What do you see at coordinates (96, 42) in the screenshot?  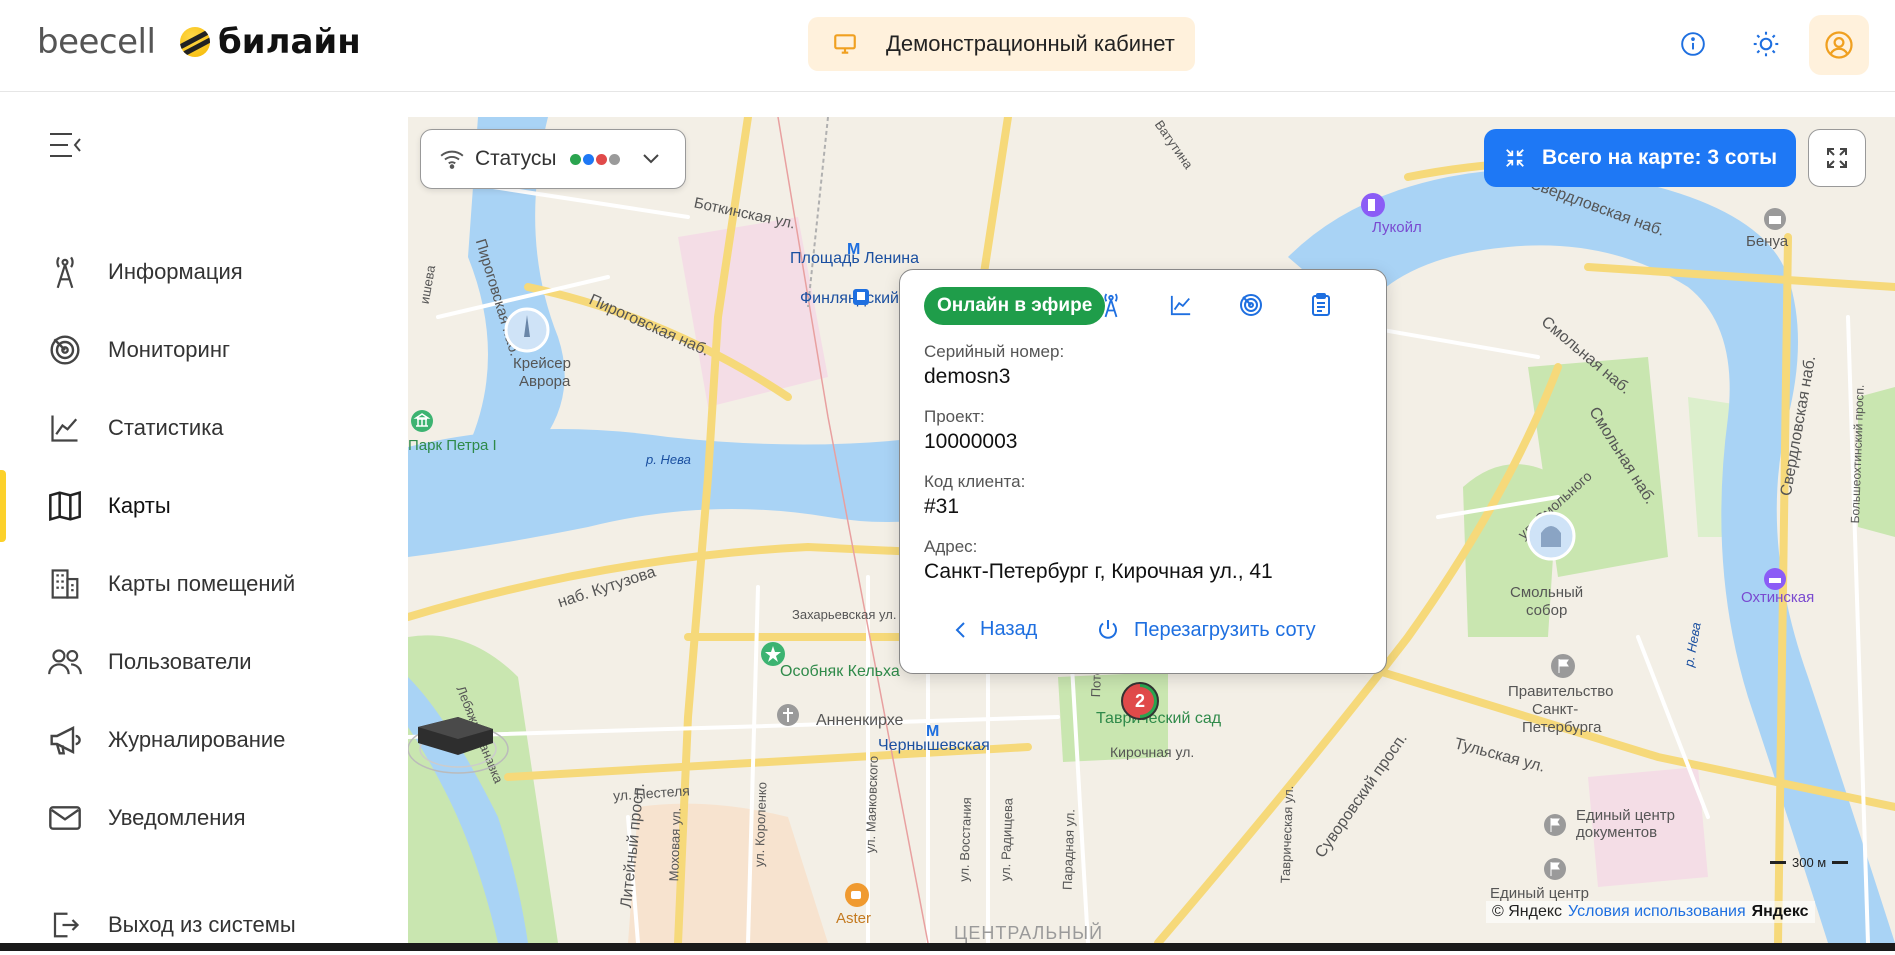 I see `beecell-logo: beecell` at bounding box center [96, 42].